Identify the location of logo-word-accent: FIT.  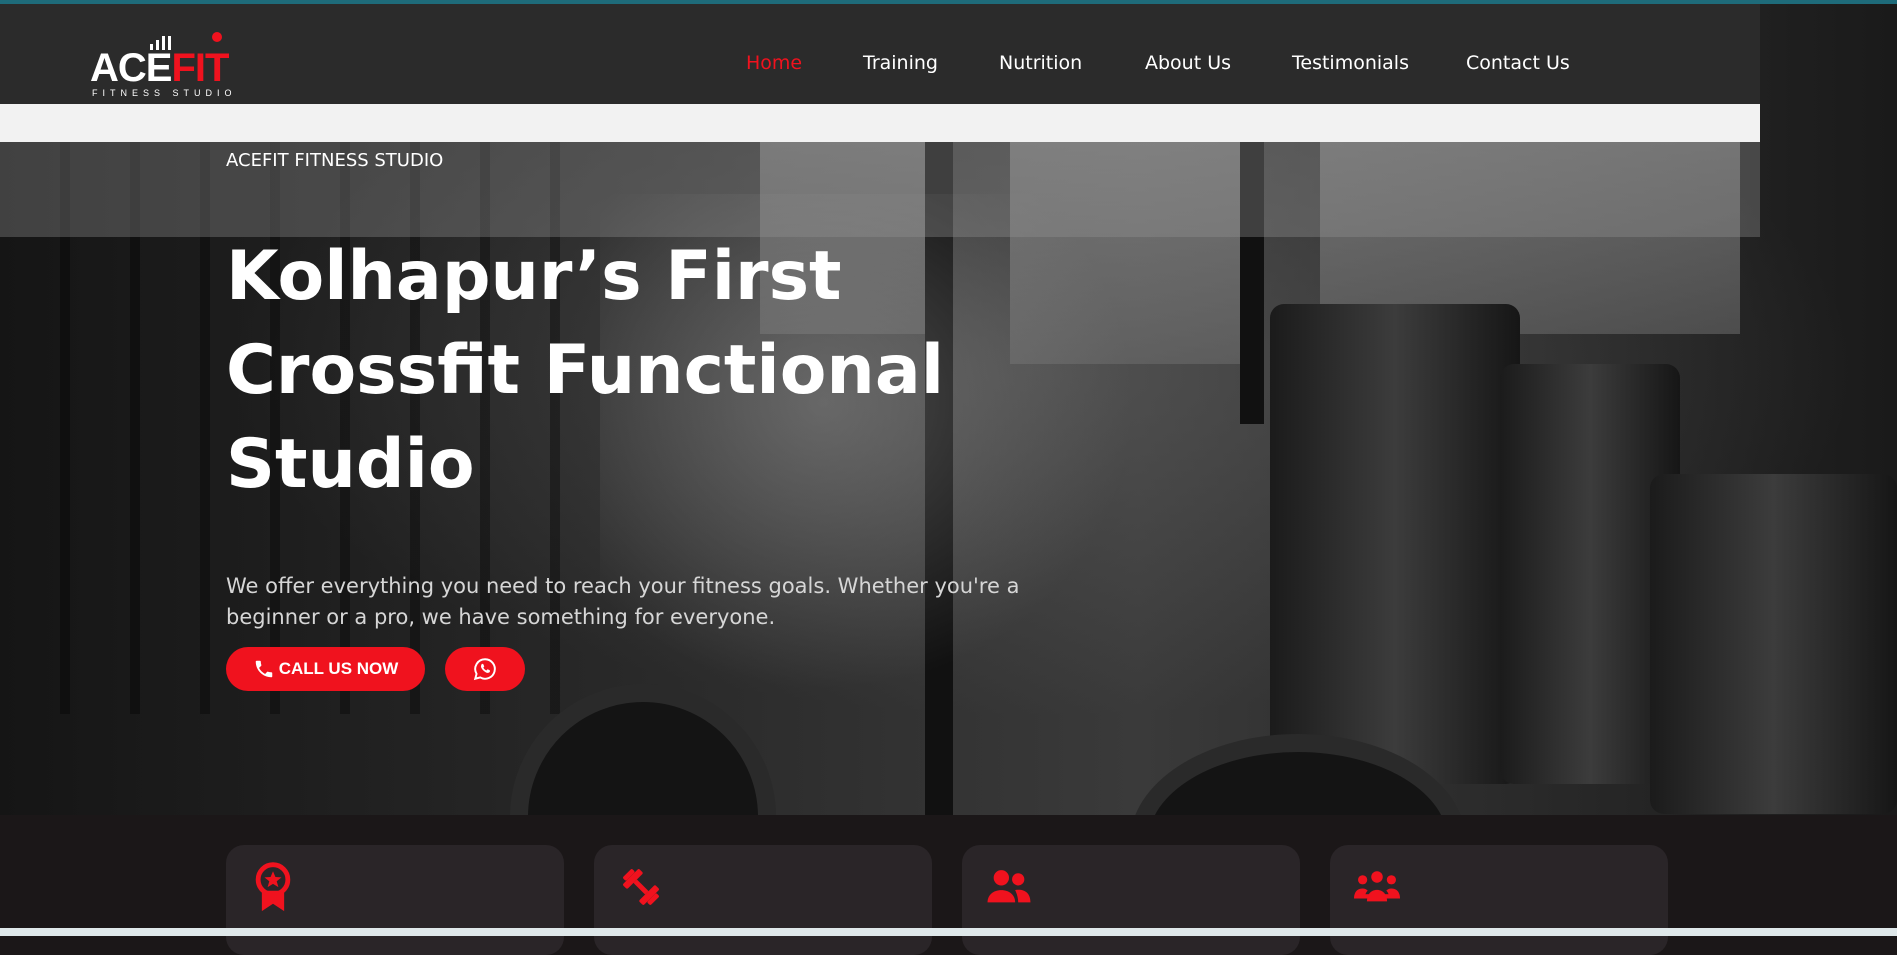
(200, 68).